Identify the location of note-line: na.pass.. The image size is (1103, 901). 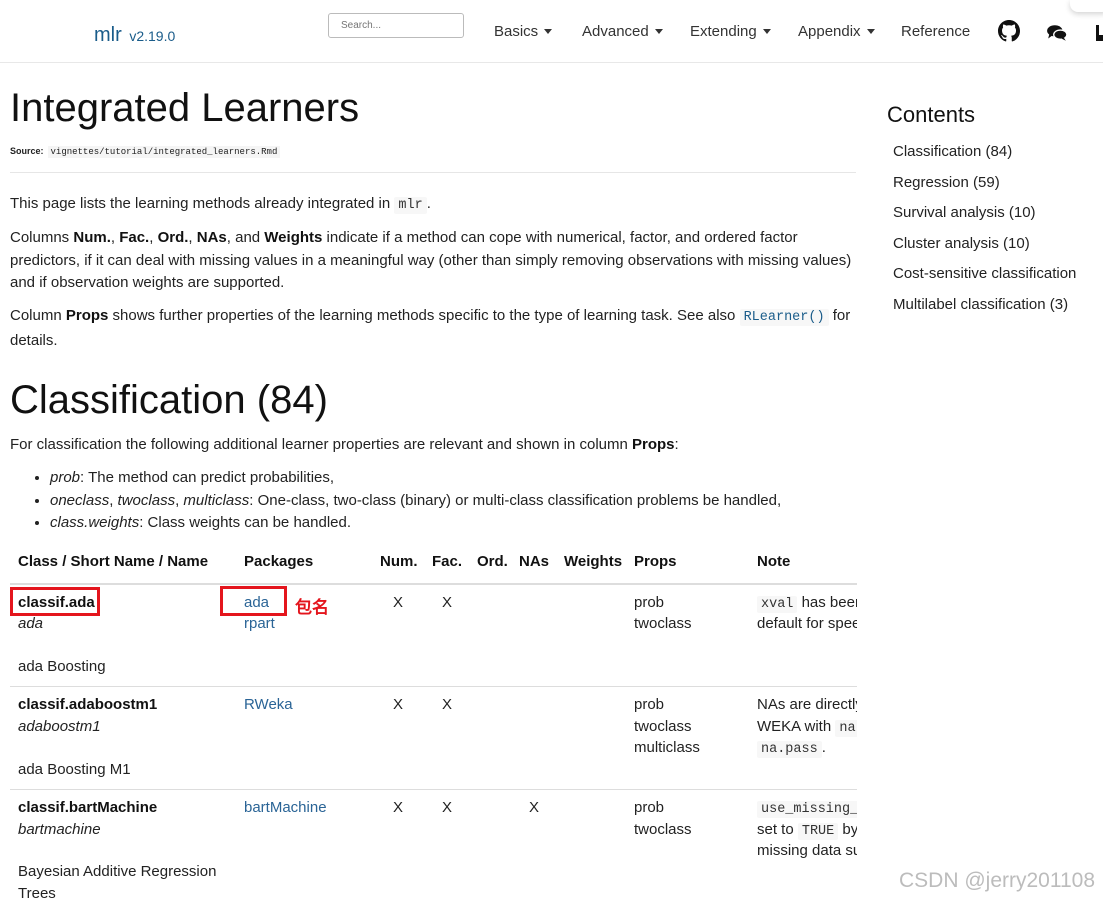
(791, 748).